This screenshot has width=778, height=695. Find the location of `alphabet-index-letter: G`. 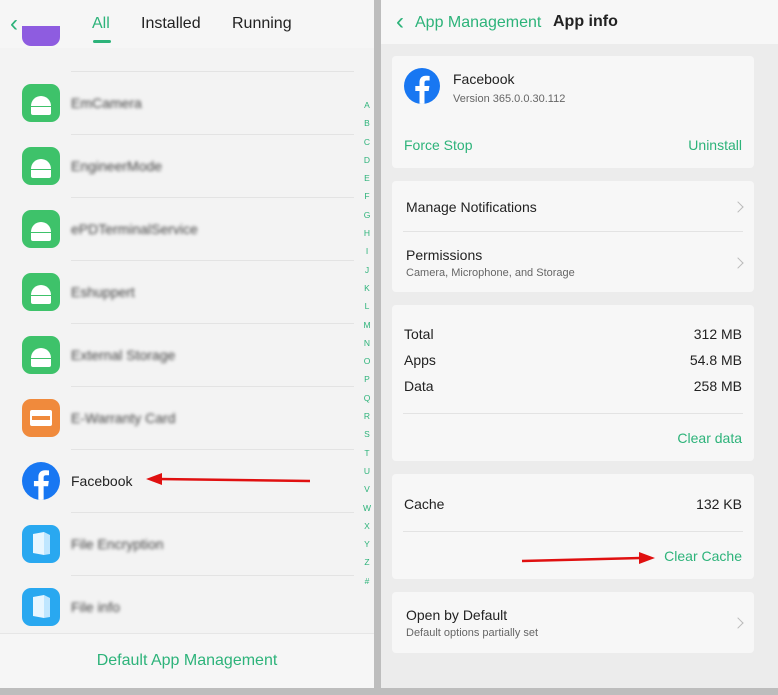

alphabet-index-letter: G is located at coordinates (367, 215).